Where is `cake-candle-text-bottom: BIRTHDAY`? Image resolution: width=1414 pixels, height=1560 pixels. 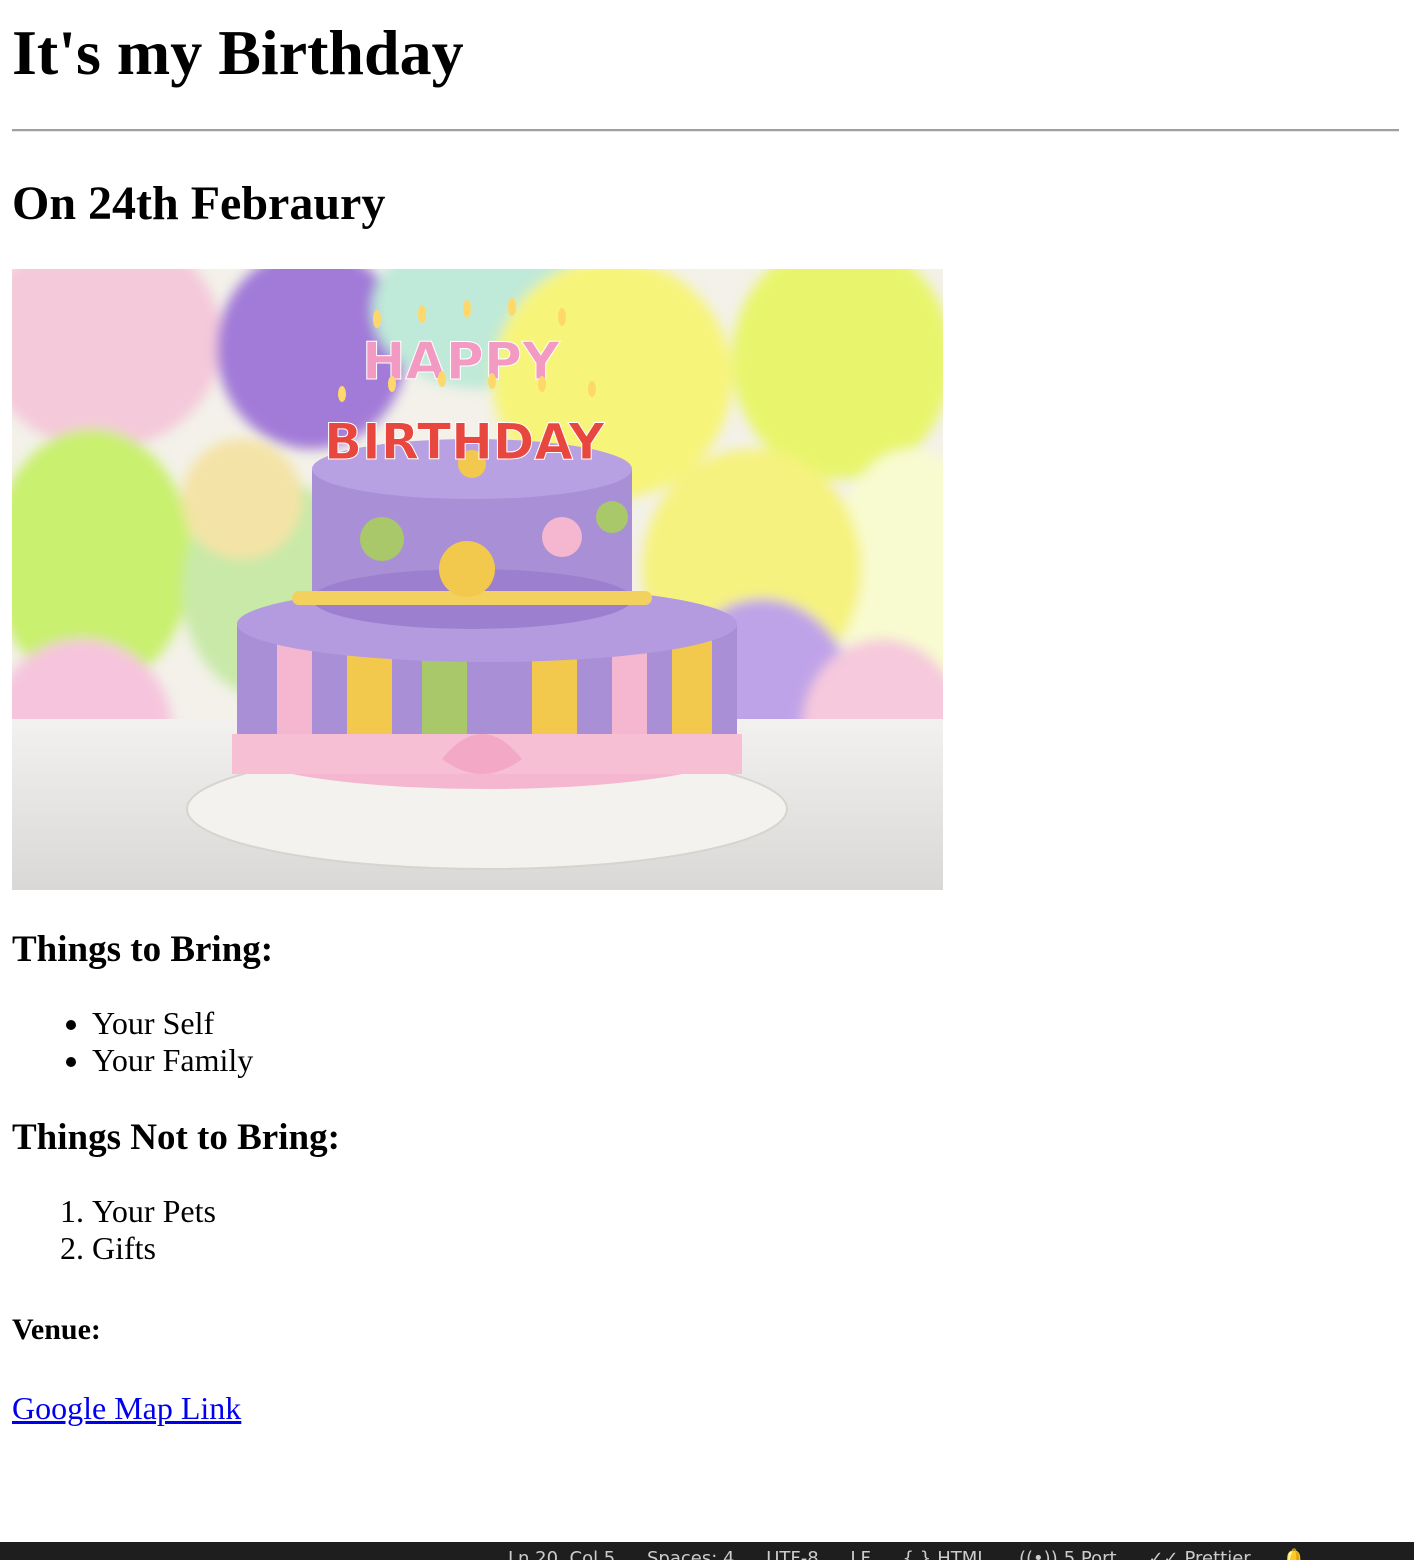
cake-candle-text-bottom: BIRTHDAY is located at coordinates (464, 442).